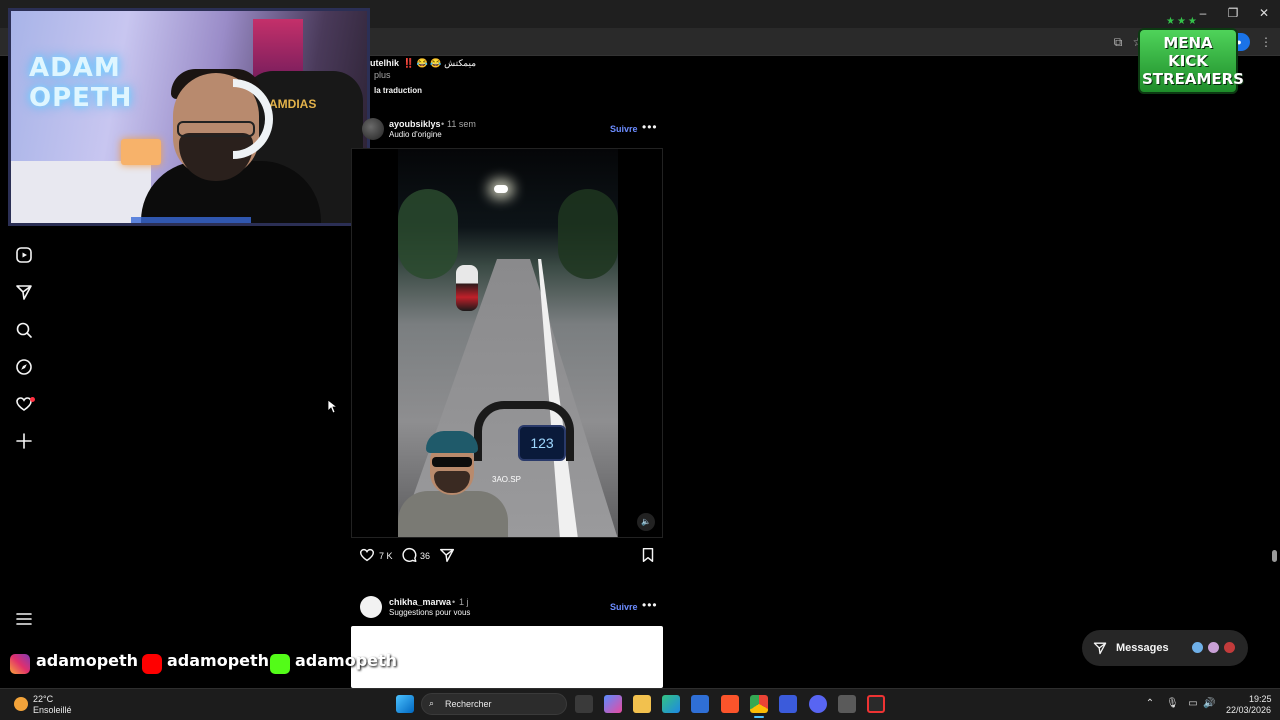 This screenshot has width=1280, height=720. What do you see at coordinates (700, 704) in the screenshot?
I see `store-icon` at bounding box center [700, 704].